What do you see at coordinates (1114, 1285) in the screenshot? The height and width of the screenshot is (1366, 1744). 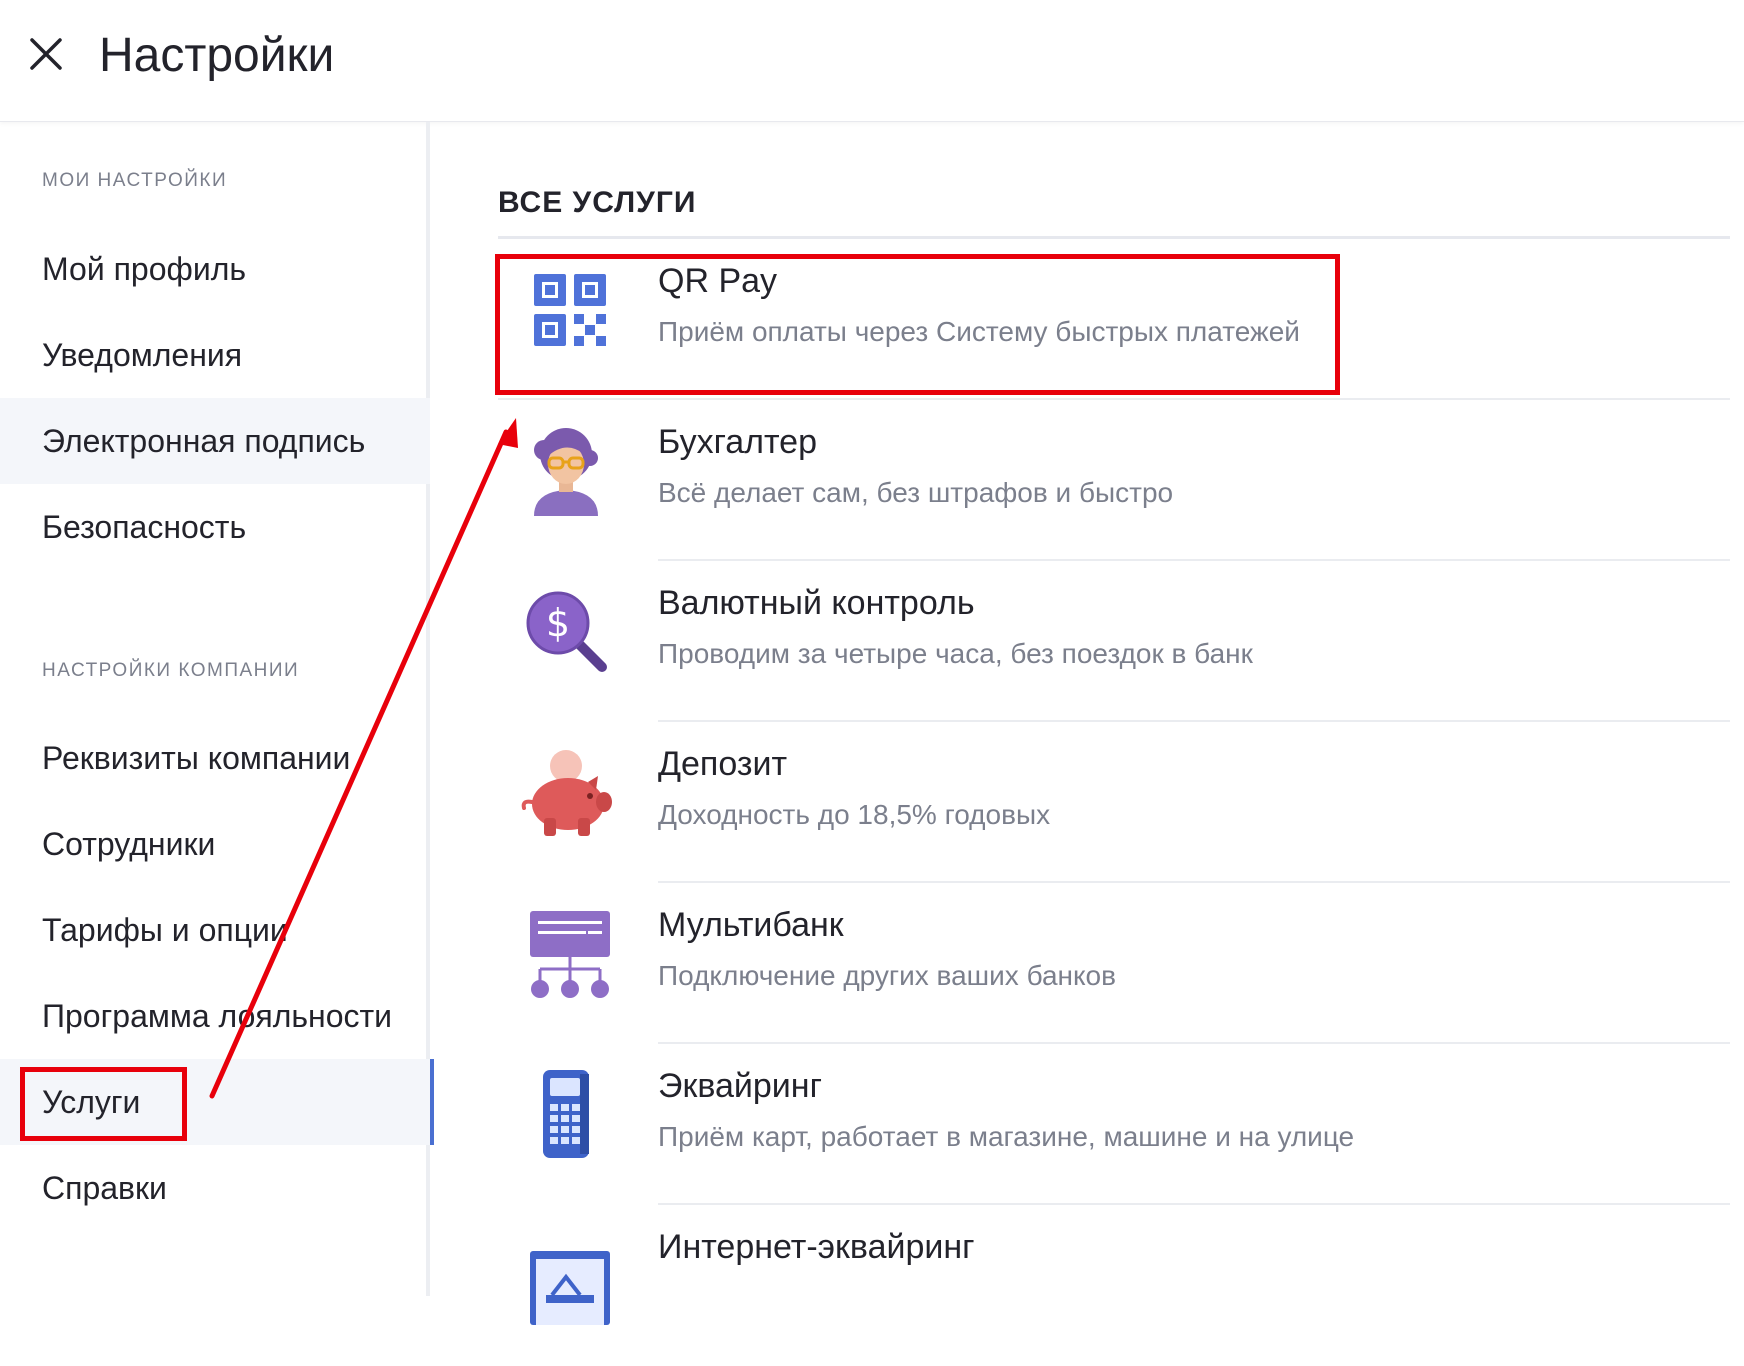 I see `service-internet-acquiring: Интернет-эквайринг` at bounding box center [1114, 1285].